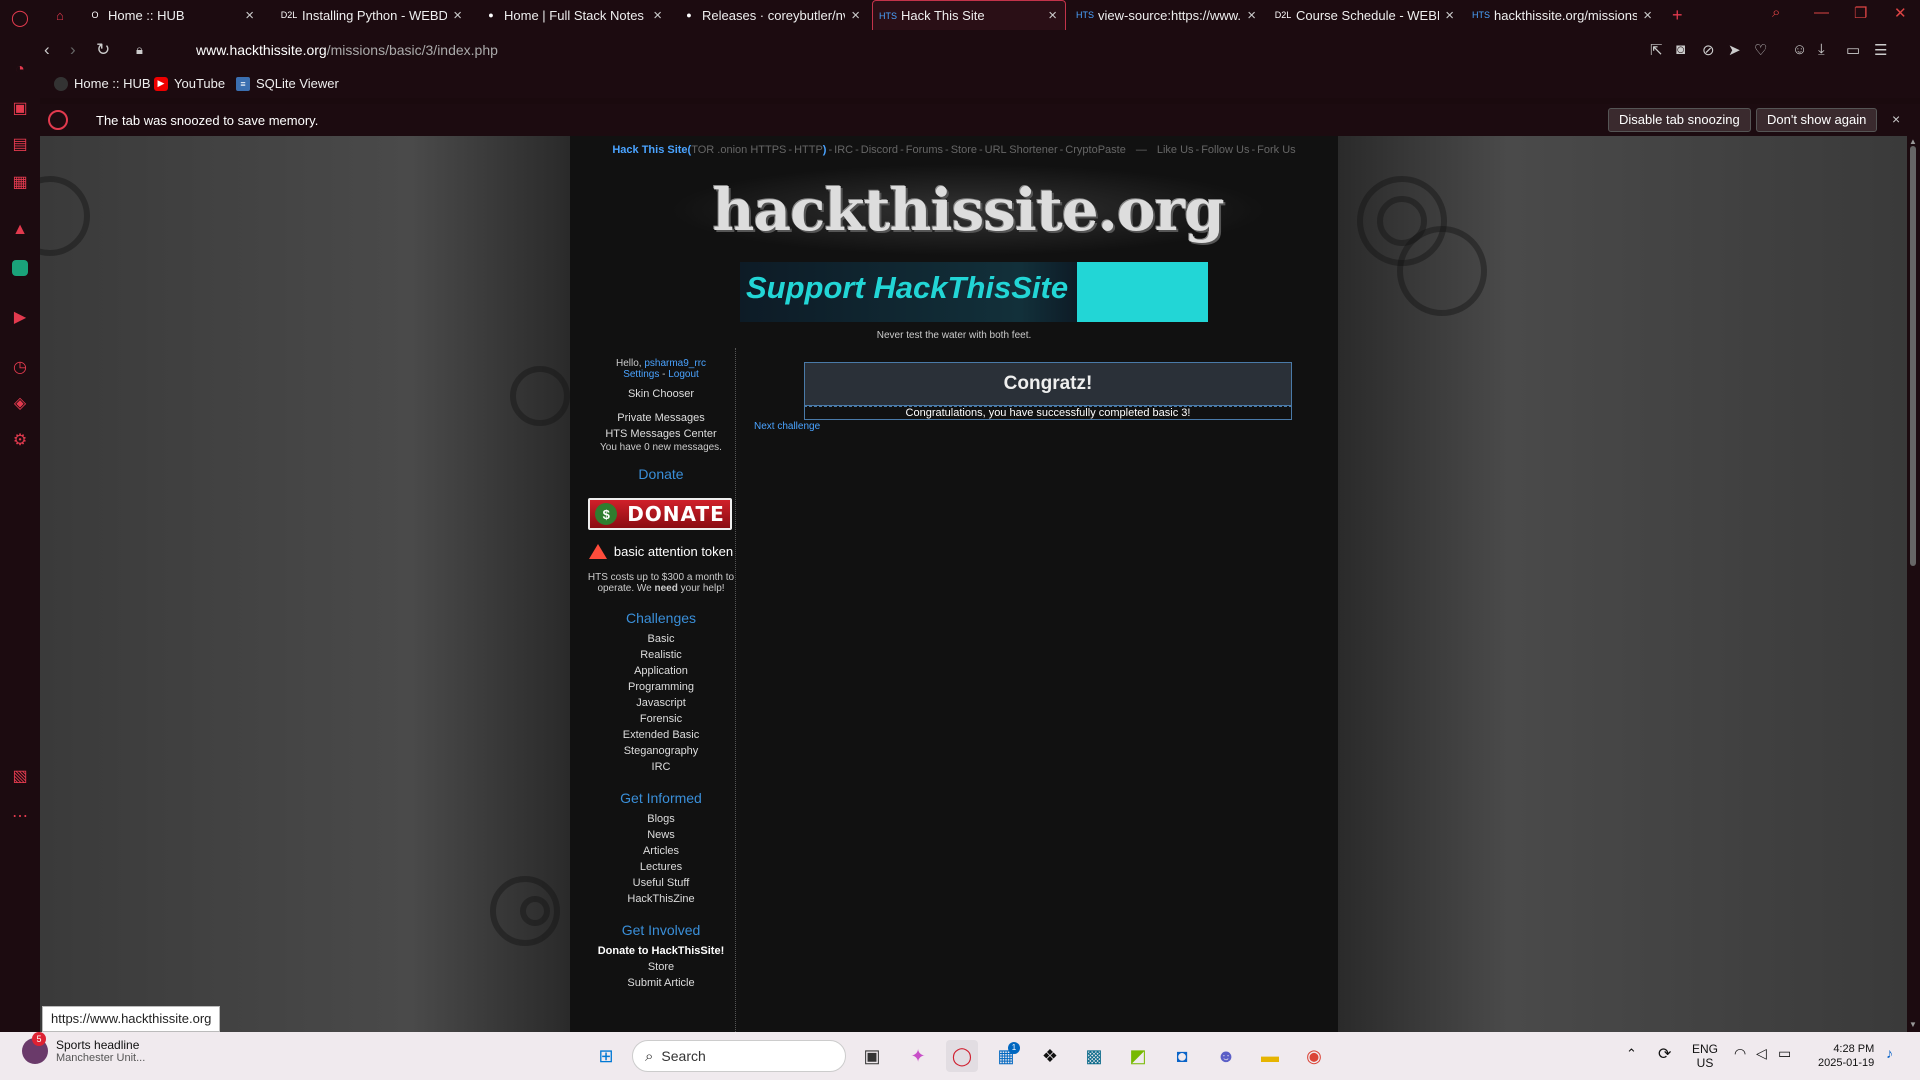 This screenshot has height=1080, width=1920. What do you see at coordinates (1889, 1053) in the screenshot?
I see `notification-bell-icon: ♪` at bounding box center [1889, 1053].